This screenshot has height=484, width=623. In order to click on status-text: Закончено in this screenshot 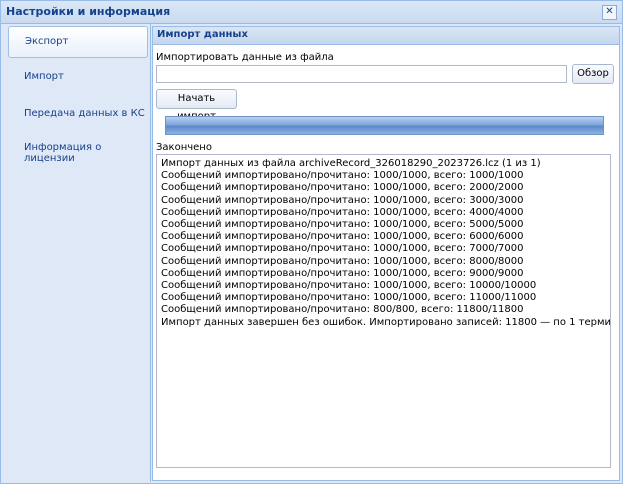, I will do `click(184, 147)`.